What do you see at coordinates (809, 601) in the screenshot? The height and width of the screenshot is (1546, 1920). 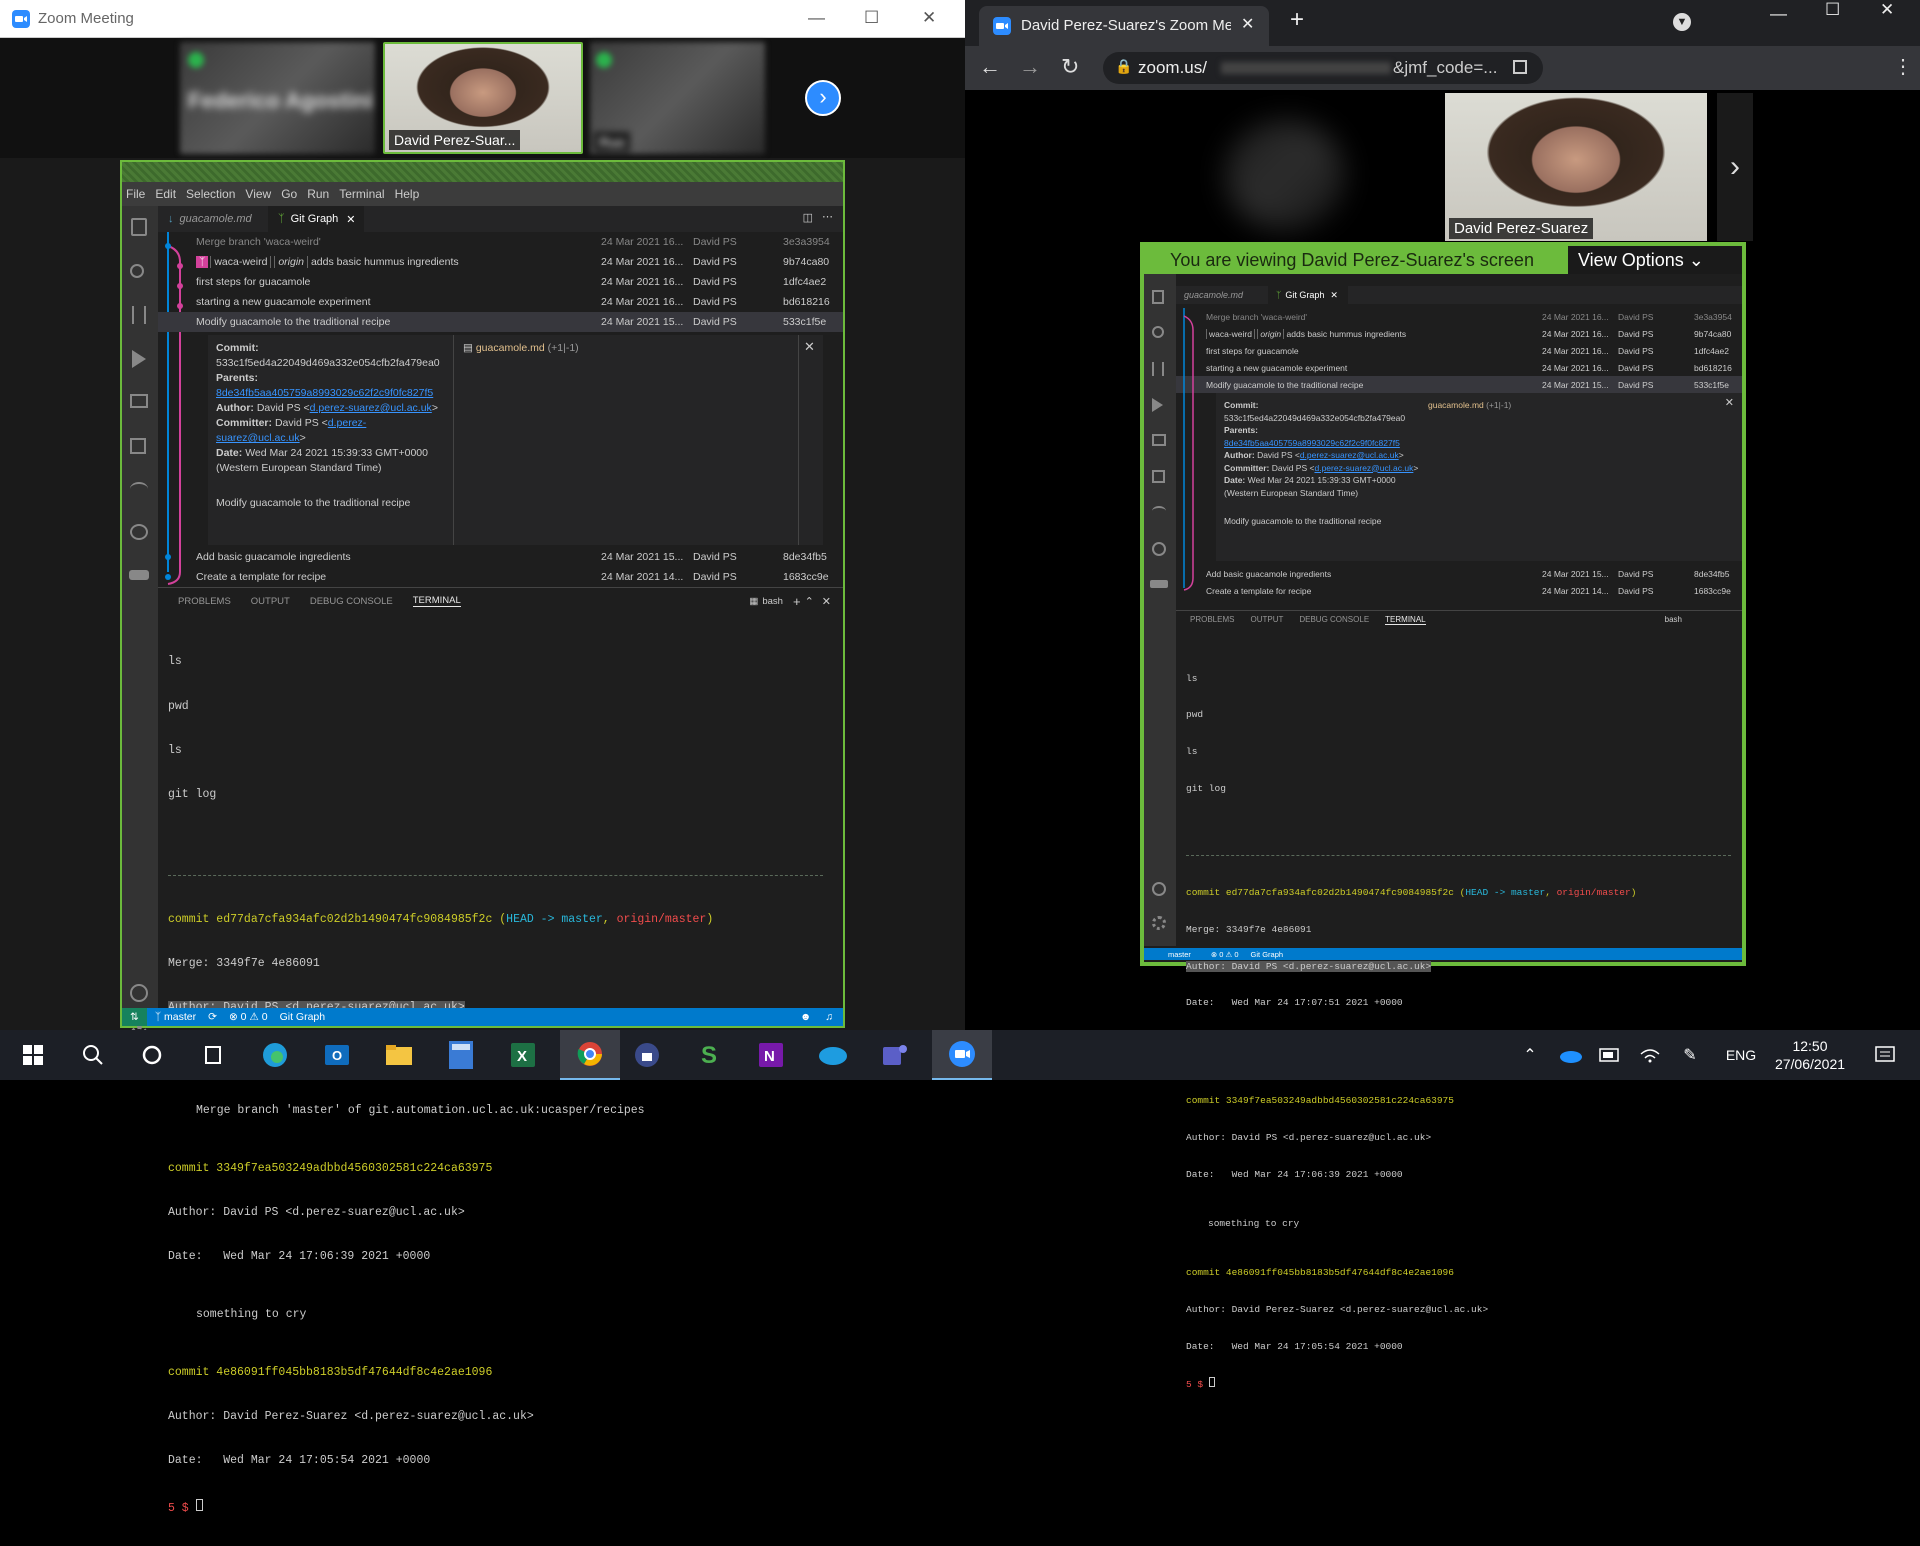 I see `maximize-panel-icon: ⌃` at bounding box center [809, 601].